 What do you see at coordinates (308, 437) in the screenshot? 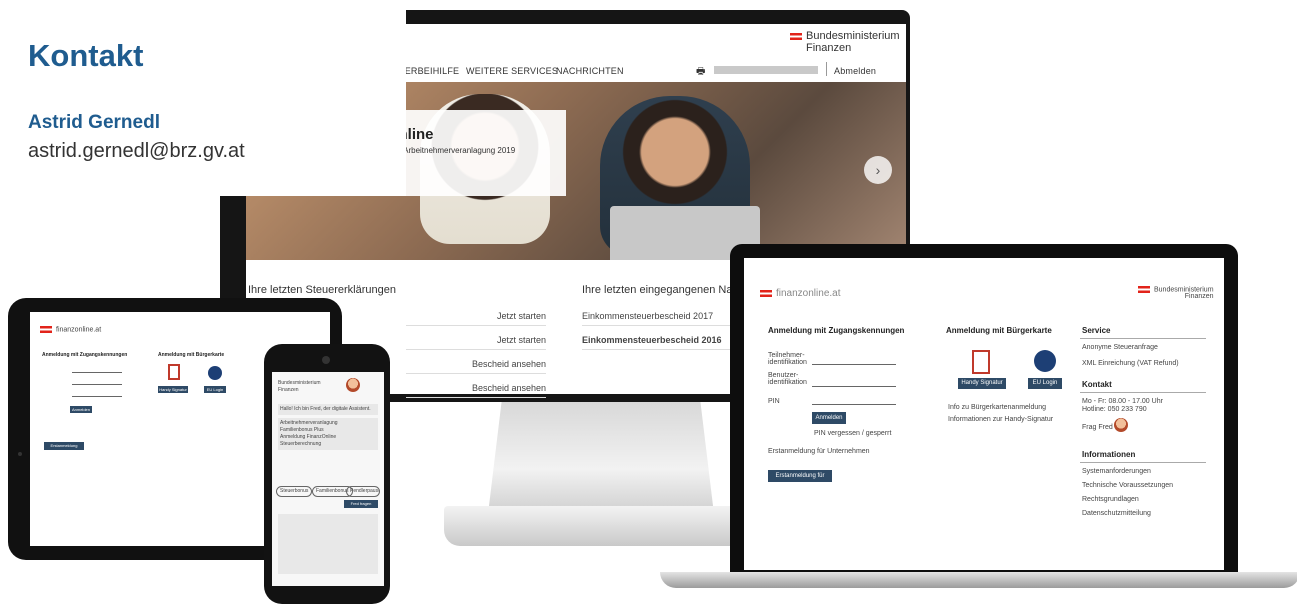
I see `chat-item-2: Anmeldung FinanzOnline` at bounding box center [308, 437].